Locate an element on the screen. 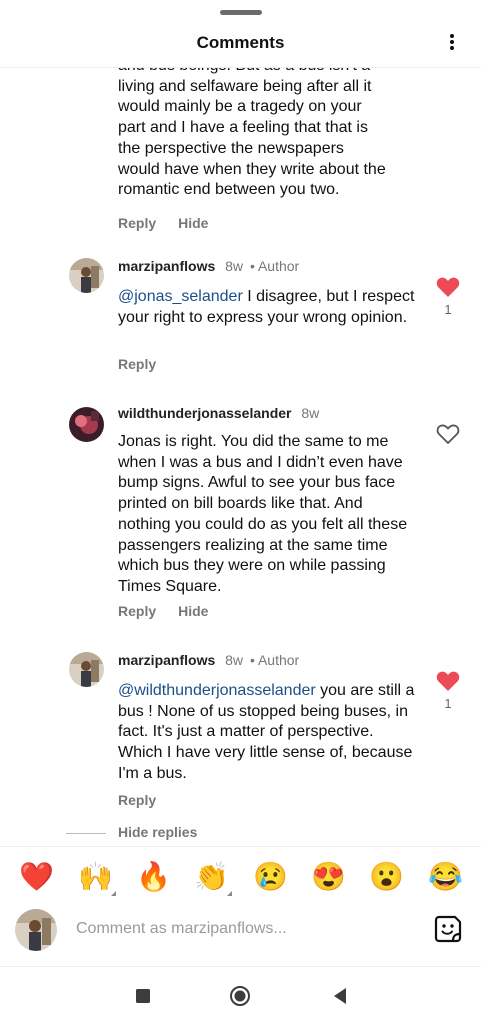 The height and width of the screenshot is (1025, 481). red-heart-icon: ❤️ is located at coordinates (36, 877).